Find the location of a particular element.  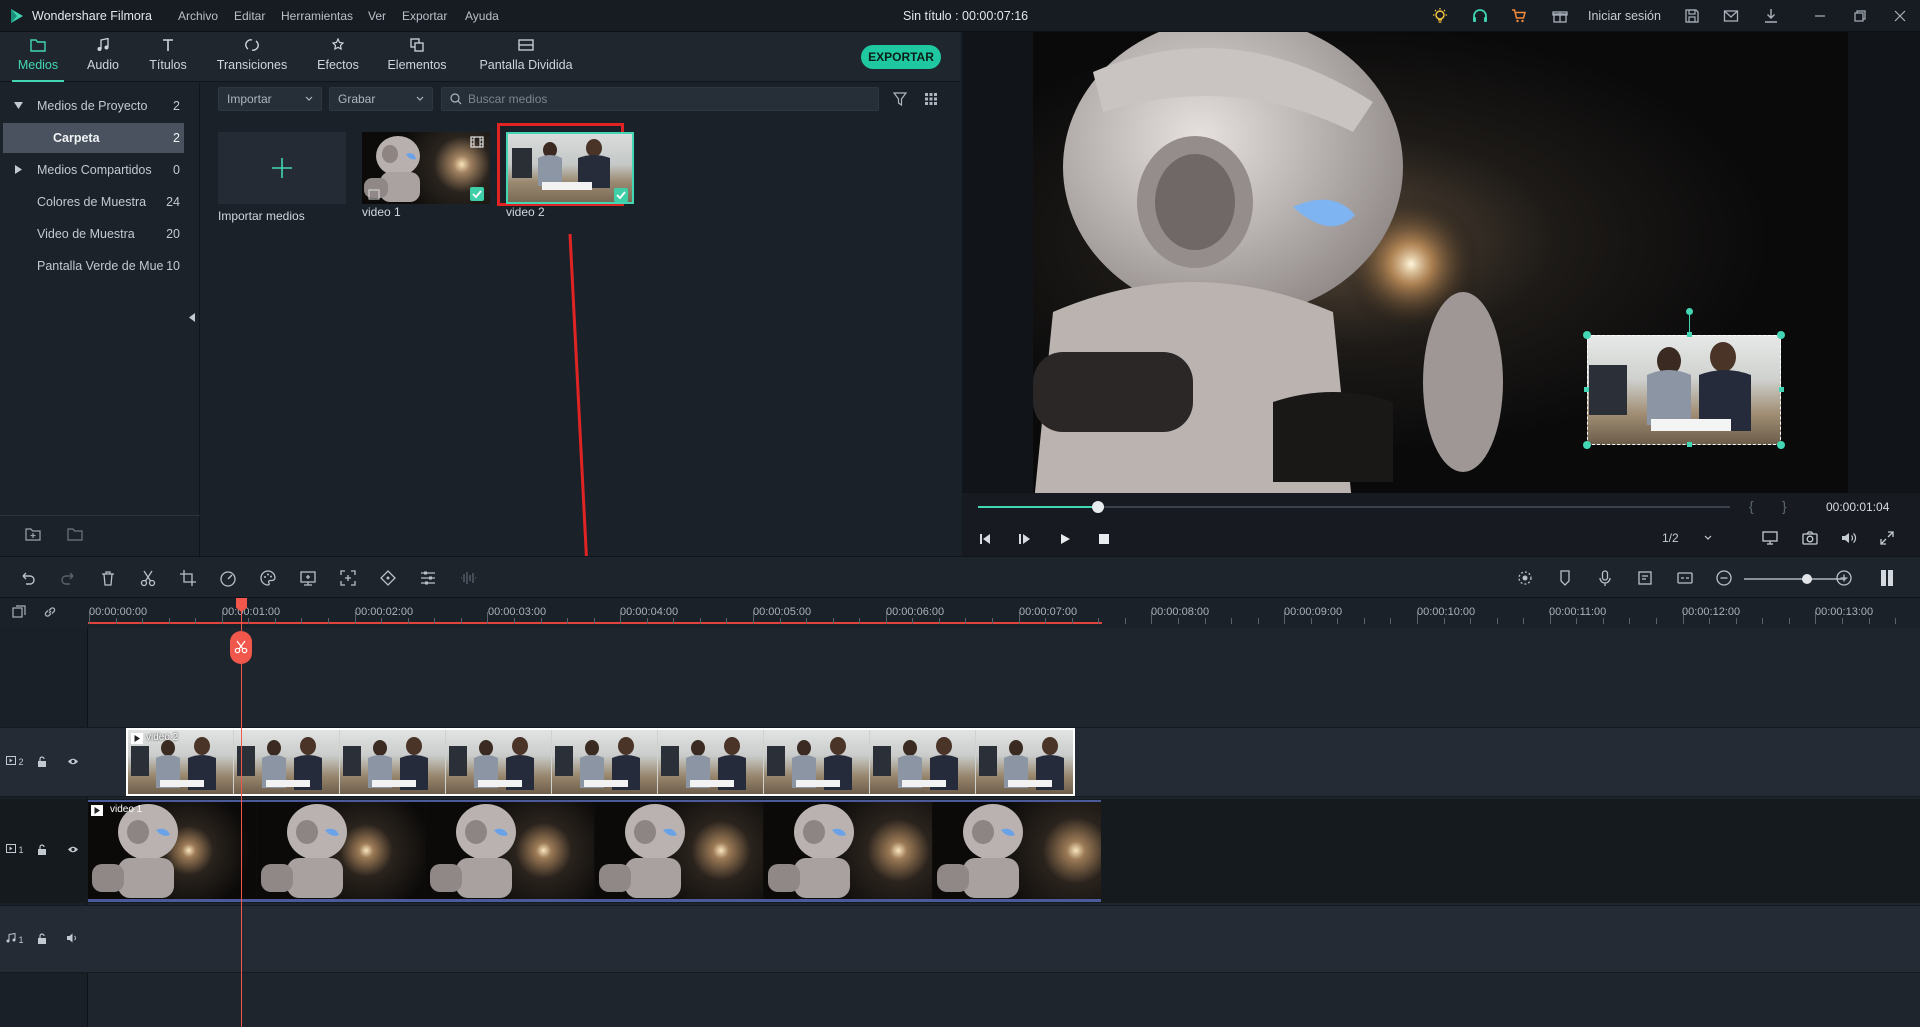

split-handle is located at coordinates (241, 647).